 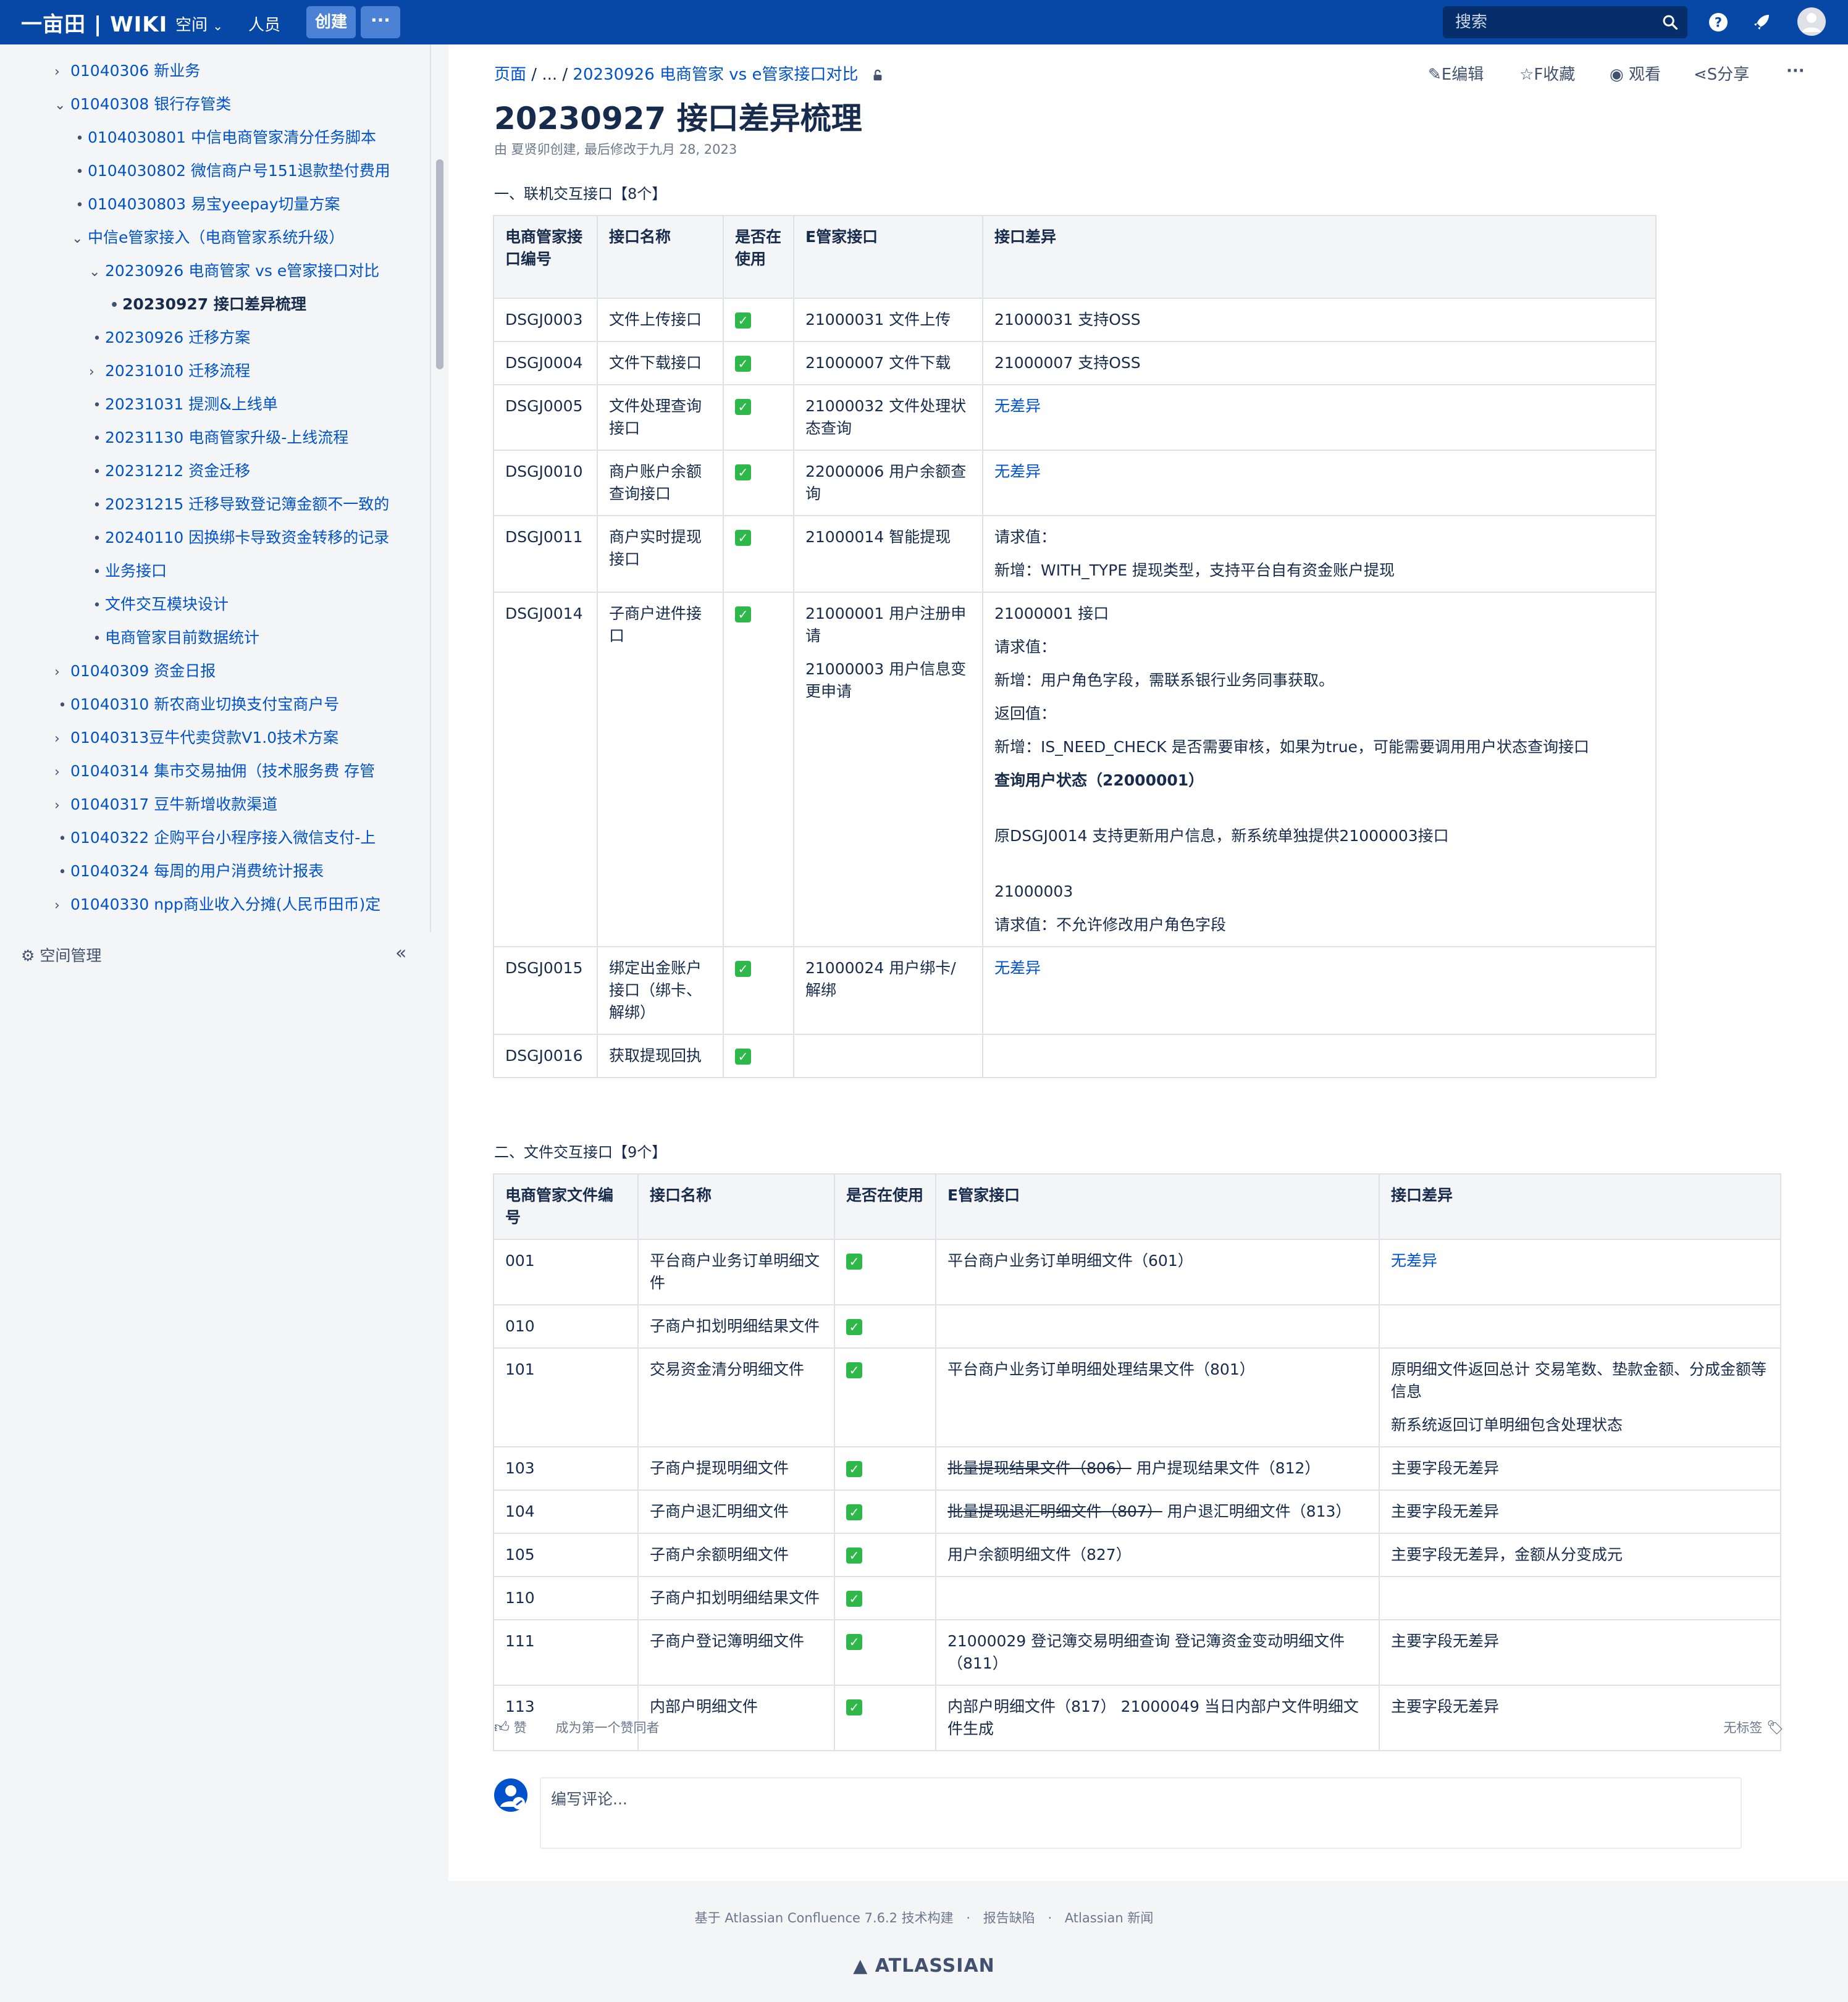 I want to click on sidebar-item-label: 20230926 电商管家 vs e管家接口对比, so click(x=243, y=271).